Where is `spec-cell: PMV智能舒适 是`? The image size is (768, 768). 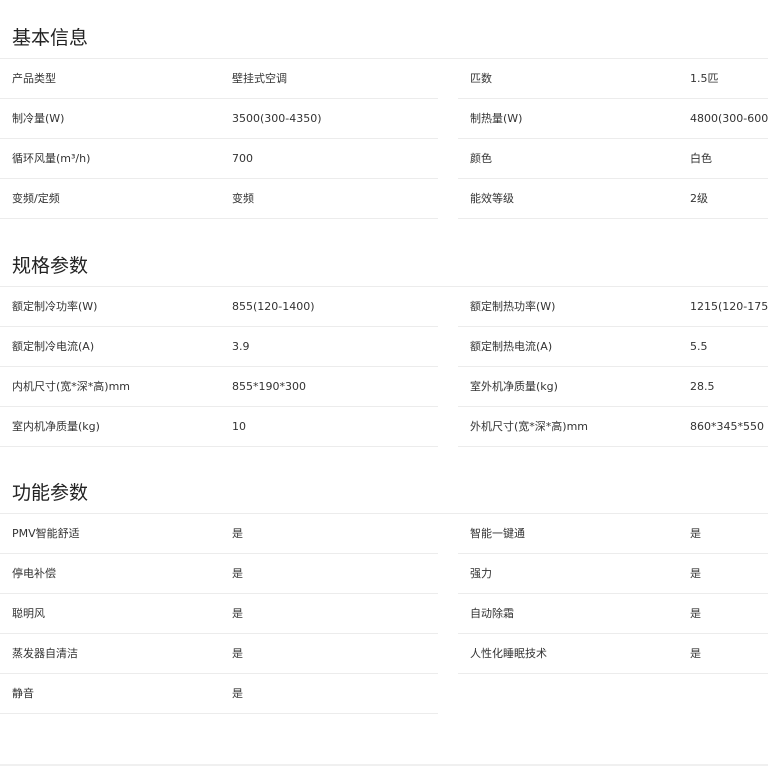 spec-cell: PMV智能舒适 是 is located at coordinates (219, 534).